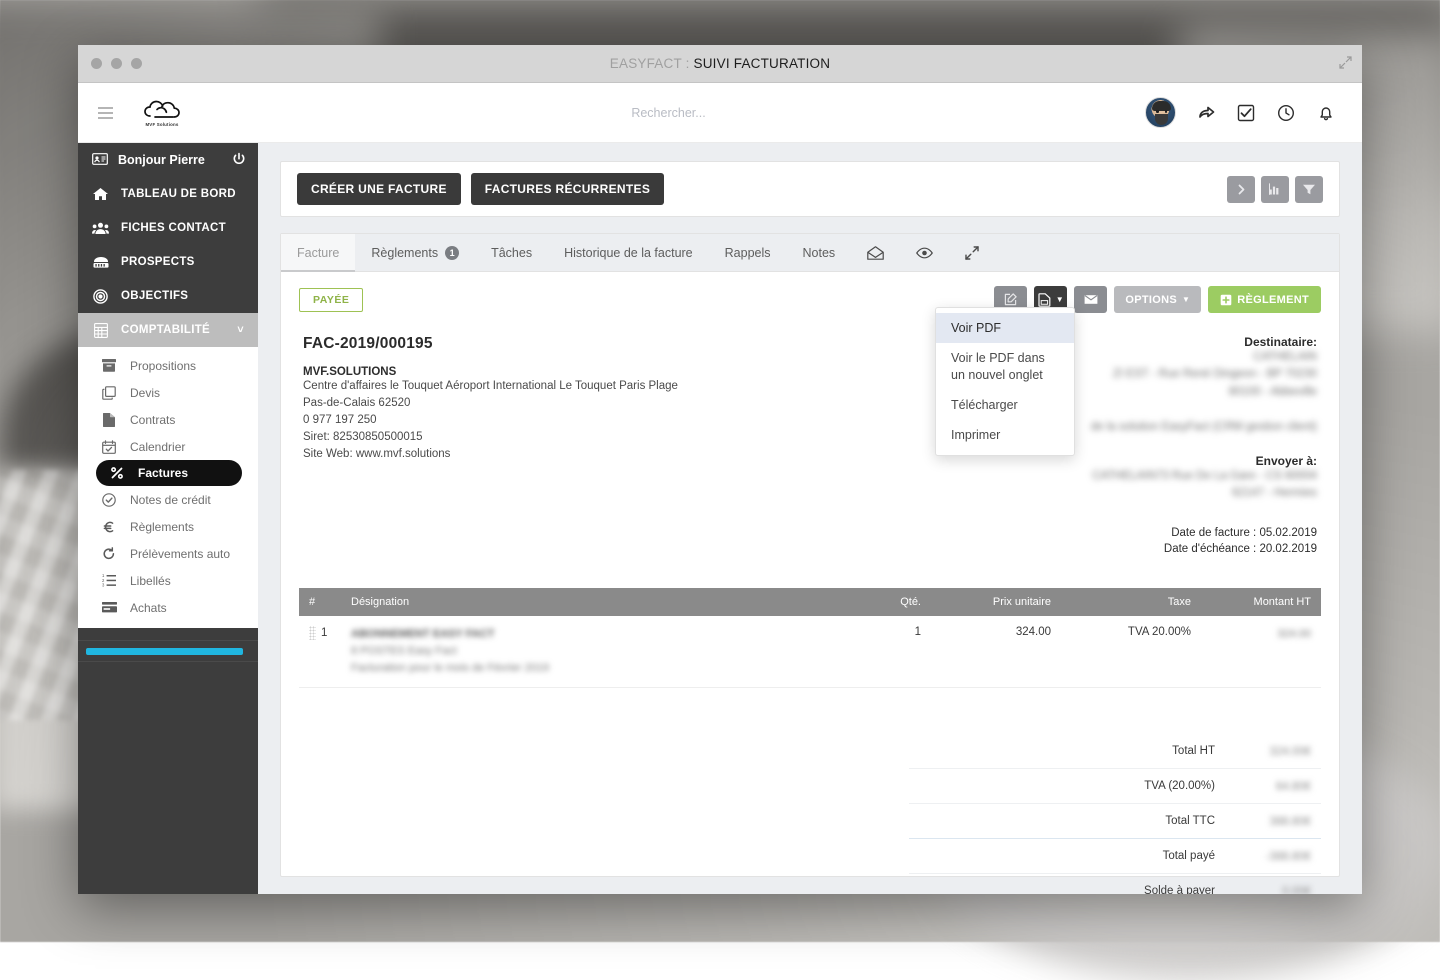 Image resolution: width=1440 pixels, height=980 pixels. What do you see at coordinates (591, 668) in the screenshot?
I see `designation-line3: Facturation pour le mois de Février 2019` at bounding box center [591, 668].